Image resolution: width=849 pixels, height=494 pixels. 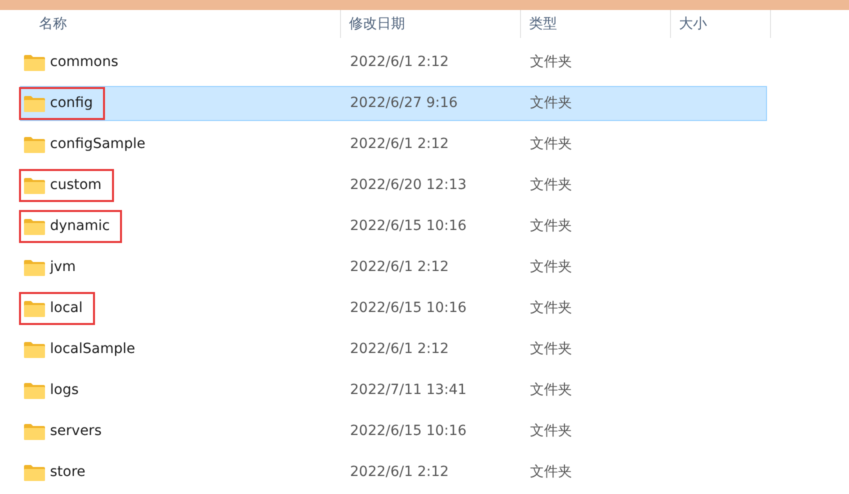 I want to click on file-row: store 2022/6/1 2:12 文件夹, so click(x=393, y=472).